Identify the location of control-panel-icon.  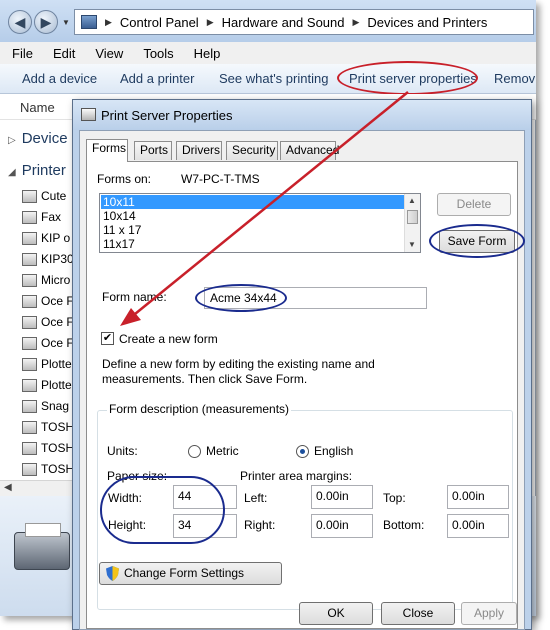
(89, 22).